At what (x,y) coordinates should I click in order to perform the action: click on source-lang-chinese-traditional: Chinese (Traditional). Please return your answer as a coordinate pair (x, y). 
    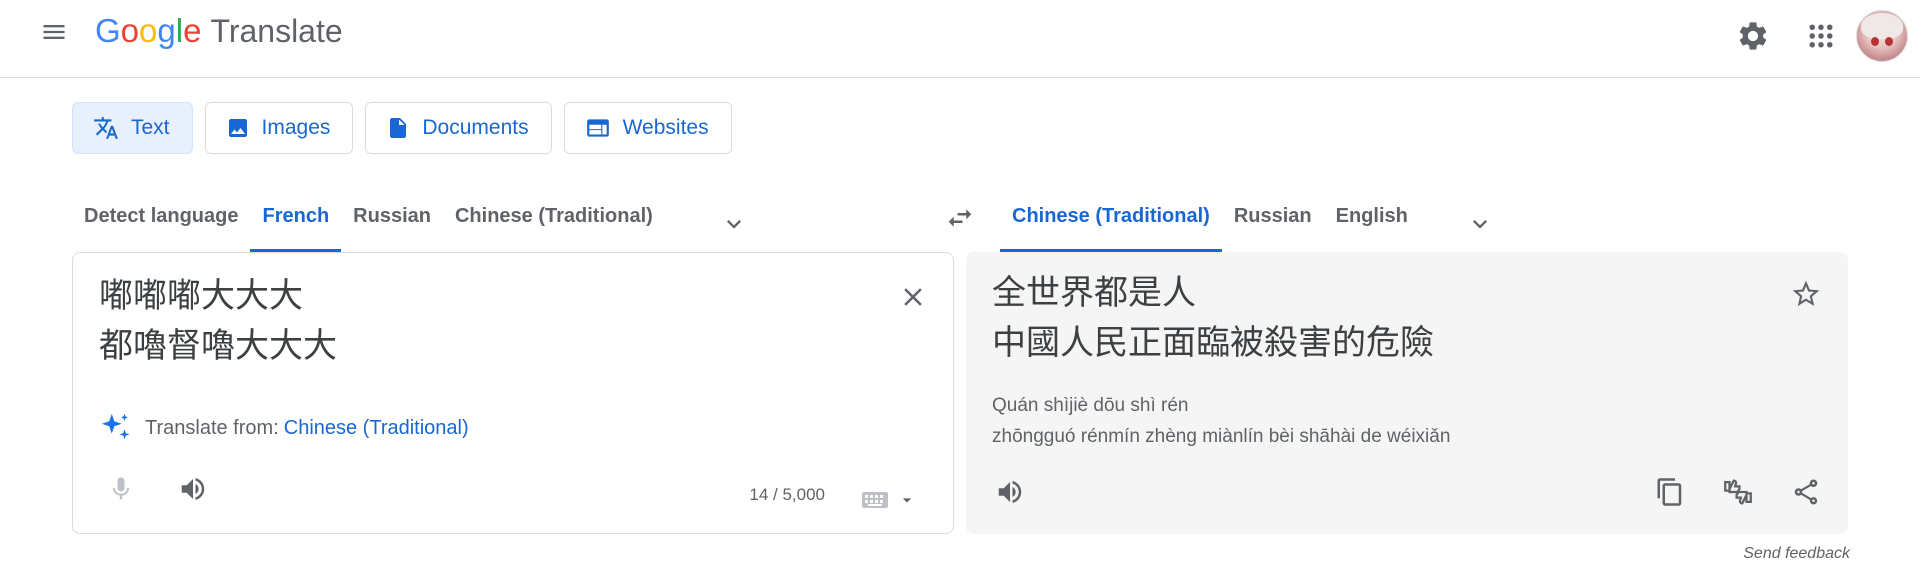
    Looking at the image, I should click on (554, 222).